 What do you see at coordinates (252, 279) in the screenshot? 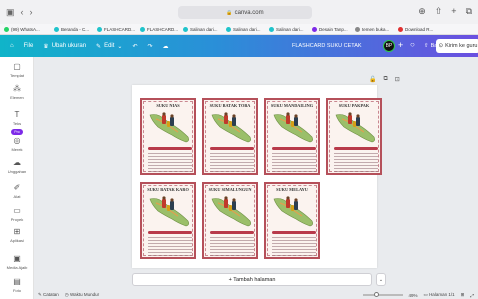
I see `add-page-button: + Tambah halaman` at bounding box center [252, 279].